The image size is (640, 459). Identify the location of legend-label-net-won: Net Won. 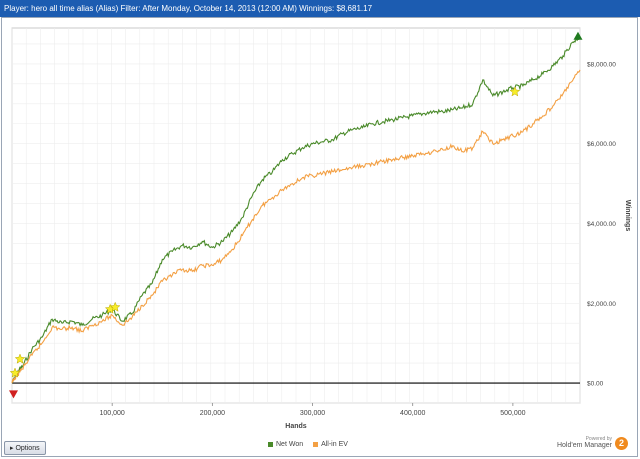
(290, 444).